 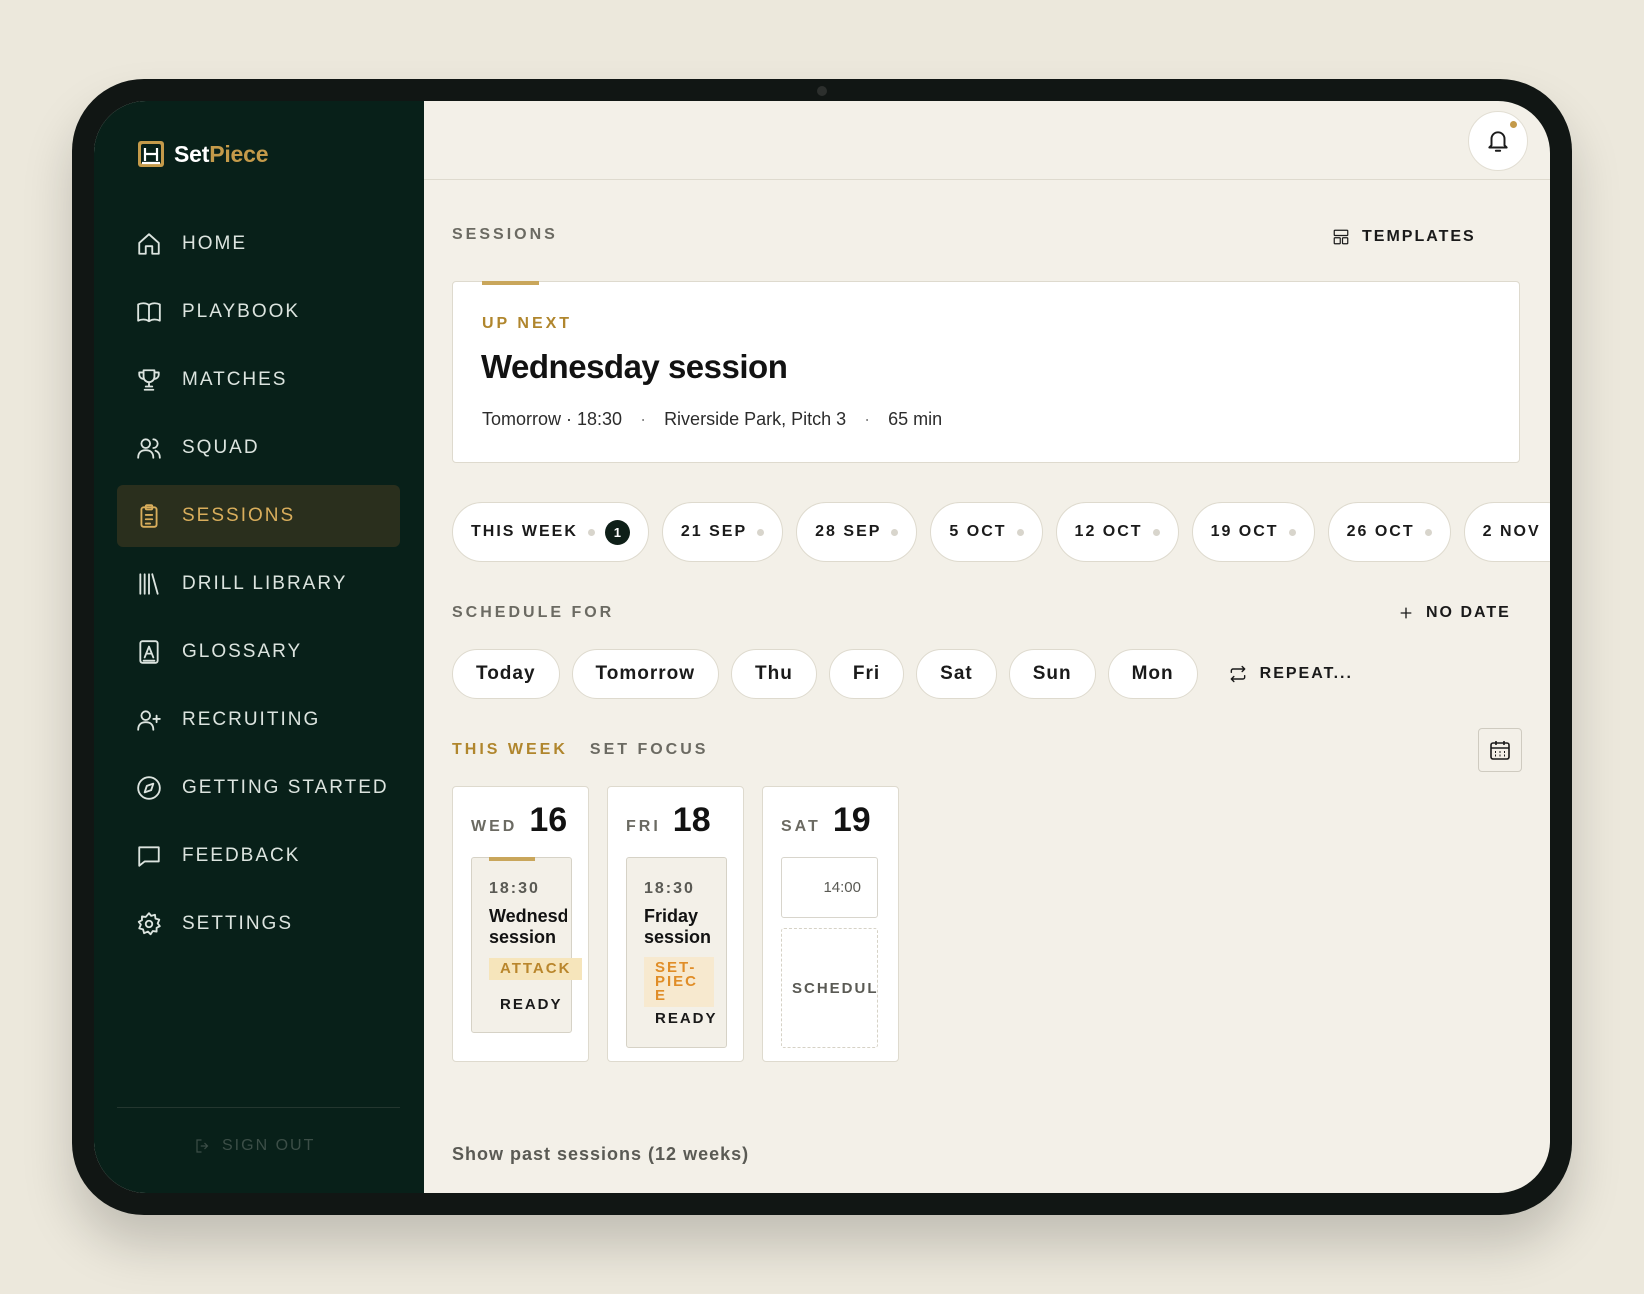 I want to click on week-chip: 26 OCT, so click(x=1389, y=532).